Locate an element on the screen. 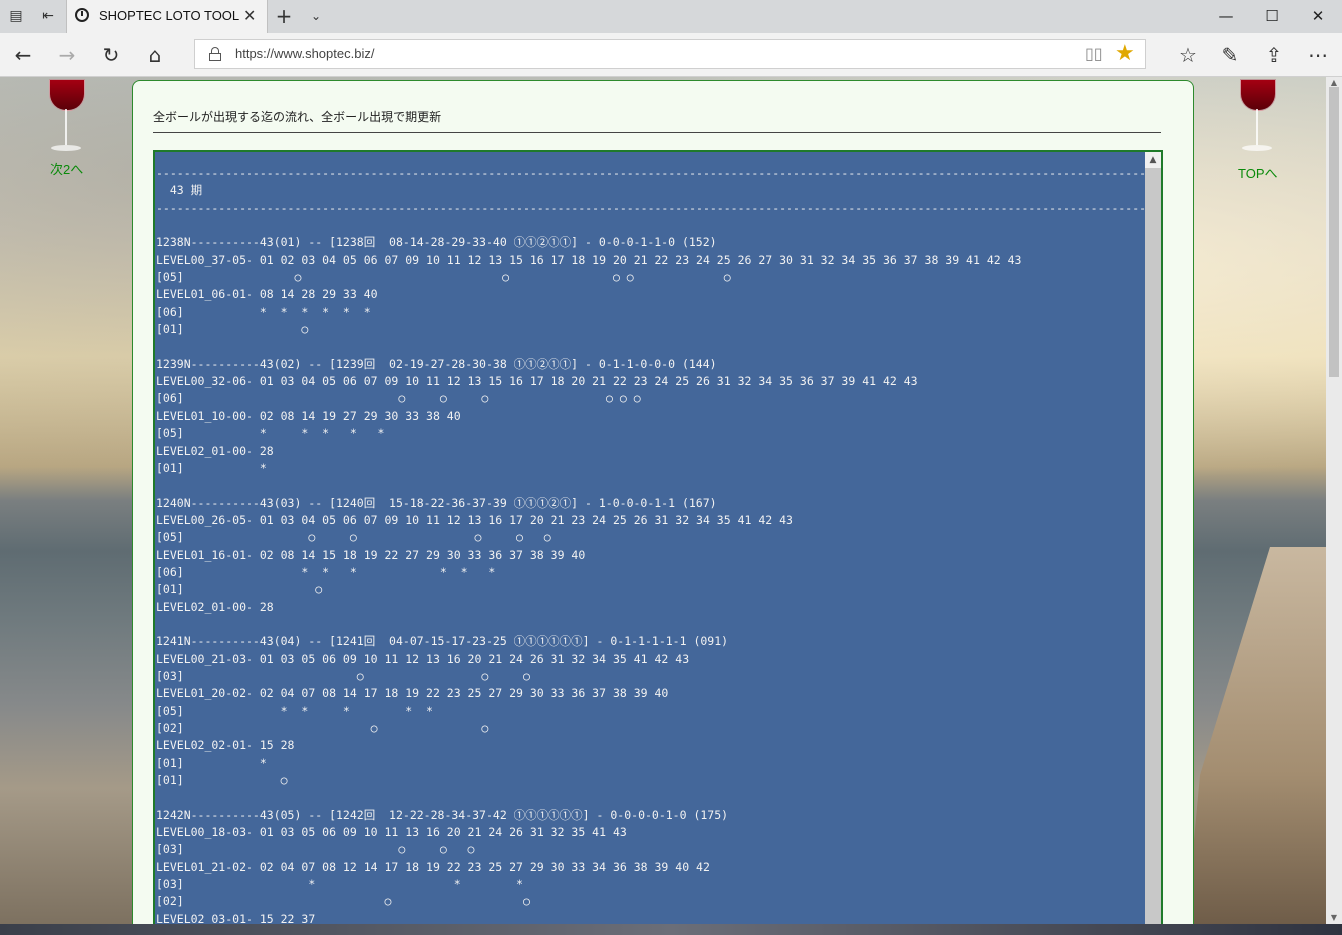 This screenshot has width=1342, height=935. scroll-up-icon: ▲ is located at coordinates (1153, 160).